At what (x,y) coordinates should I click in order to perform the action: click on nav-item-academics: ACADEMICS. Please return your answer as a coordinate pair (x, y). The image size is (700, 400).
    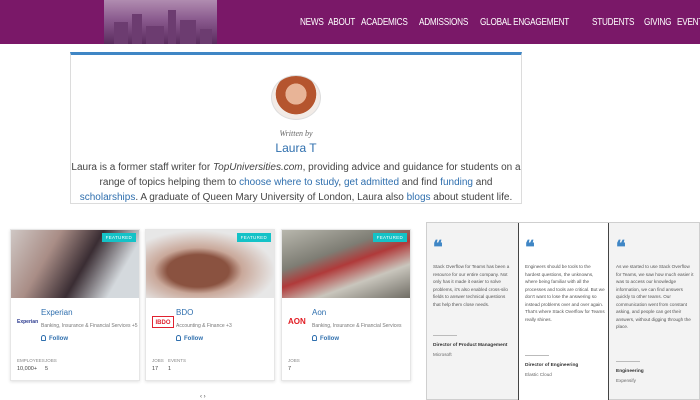
    Looking at the image, I should click on (384, 22).